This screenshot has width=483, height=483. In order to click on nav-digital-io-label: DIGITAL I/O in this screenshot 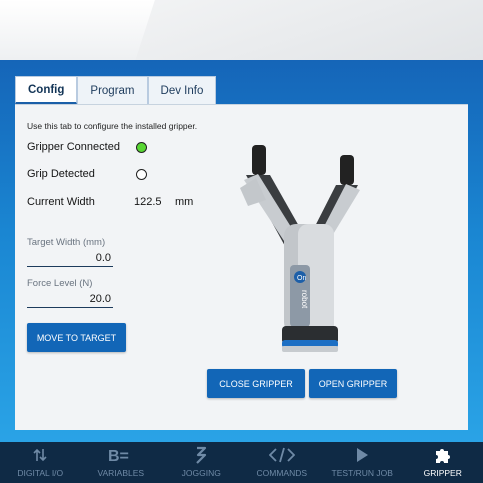, I will do `click(40, 473)`.